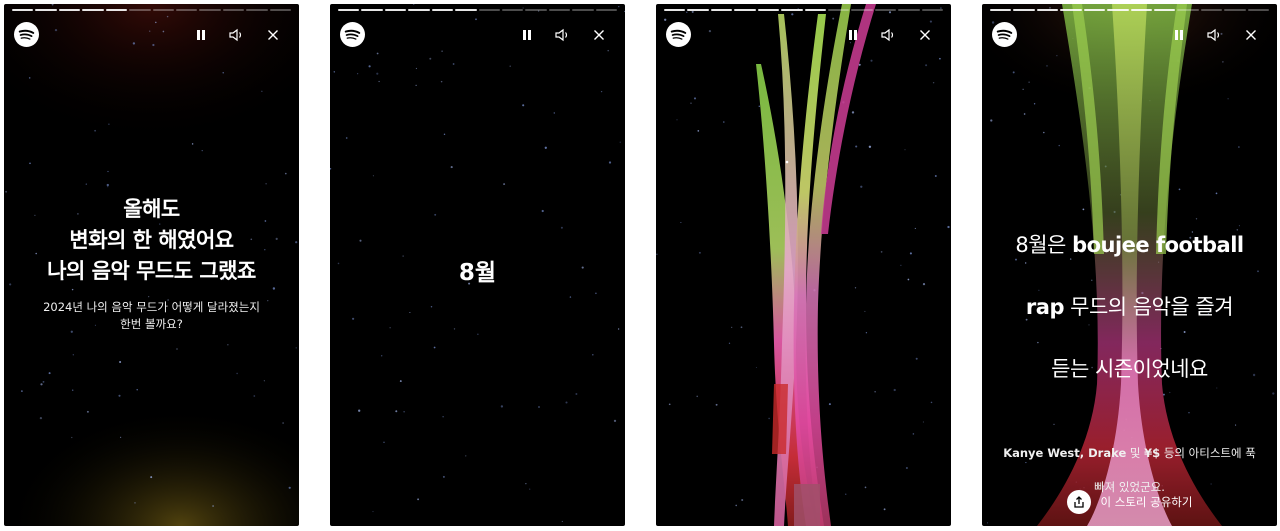 Image resolution: width=1280 pixels, height=531 pixels. Describe the element at coordinates (151, 315) in the screenshot. I see `story-subline: 2024년 나의 음악 무드가 어떻게 달라졌는지 한번 볼까요?` at that location.